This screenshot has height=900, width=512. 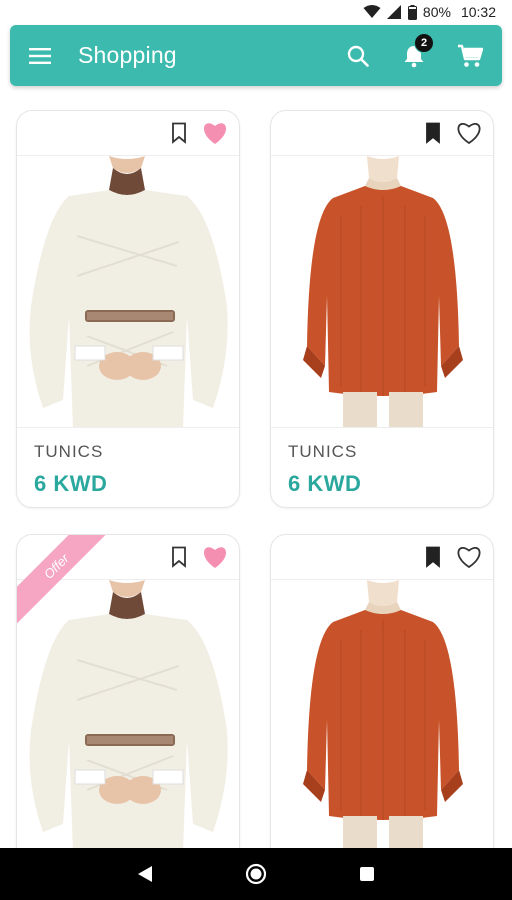 What do you see at coordinates (478, 12) in the screenshot?
I see `clock: 10:32` at bounding box center [478, 12].